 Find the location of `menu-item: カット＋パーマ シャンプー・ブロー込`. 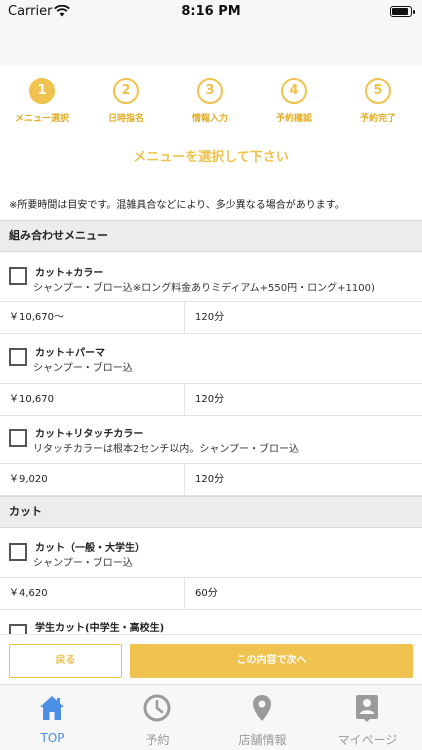

menu-item: カット＋パーマ シャンプー・ブロー込 is located at coordinates (211, 359).